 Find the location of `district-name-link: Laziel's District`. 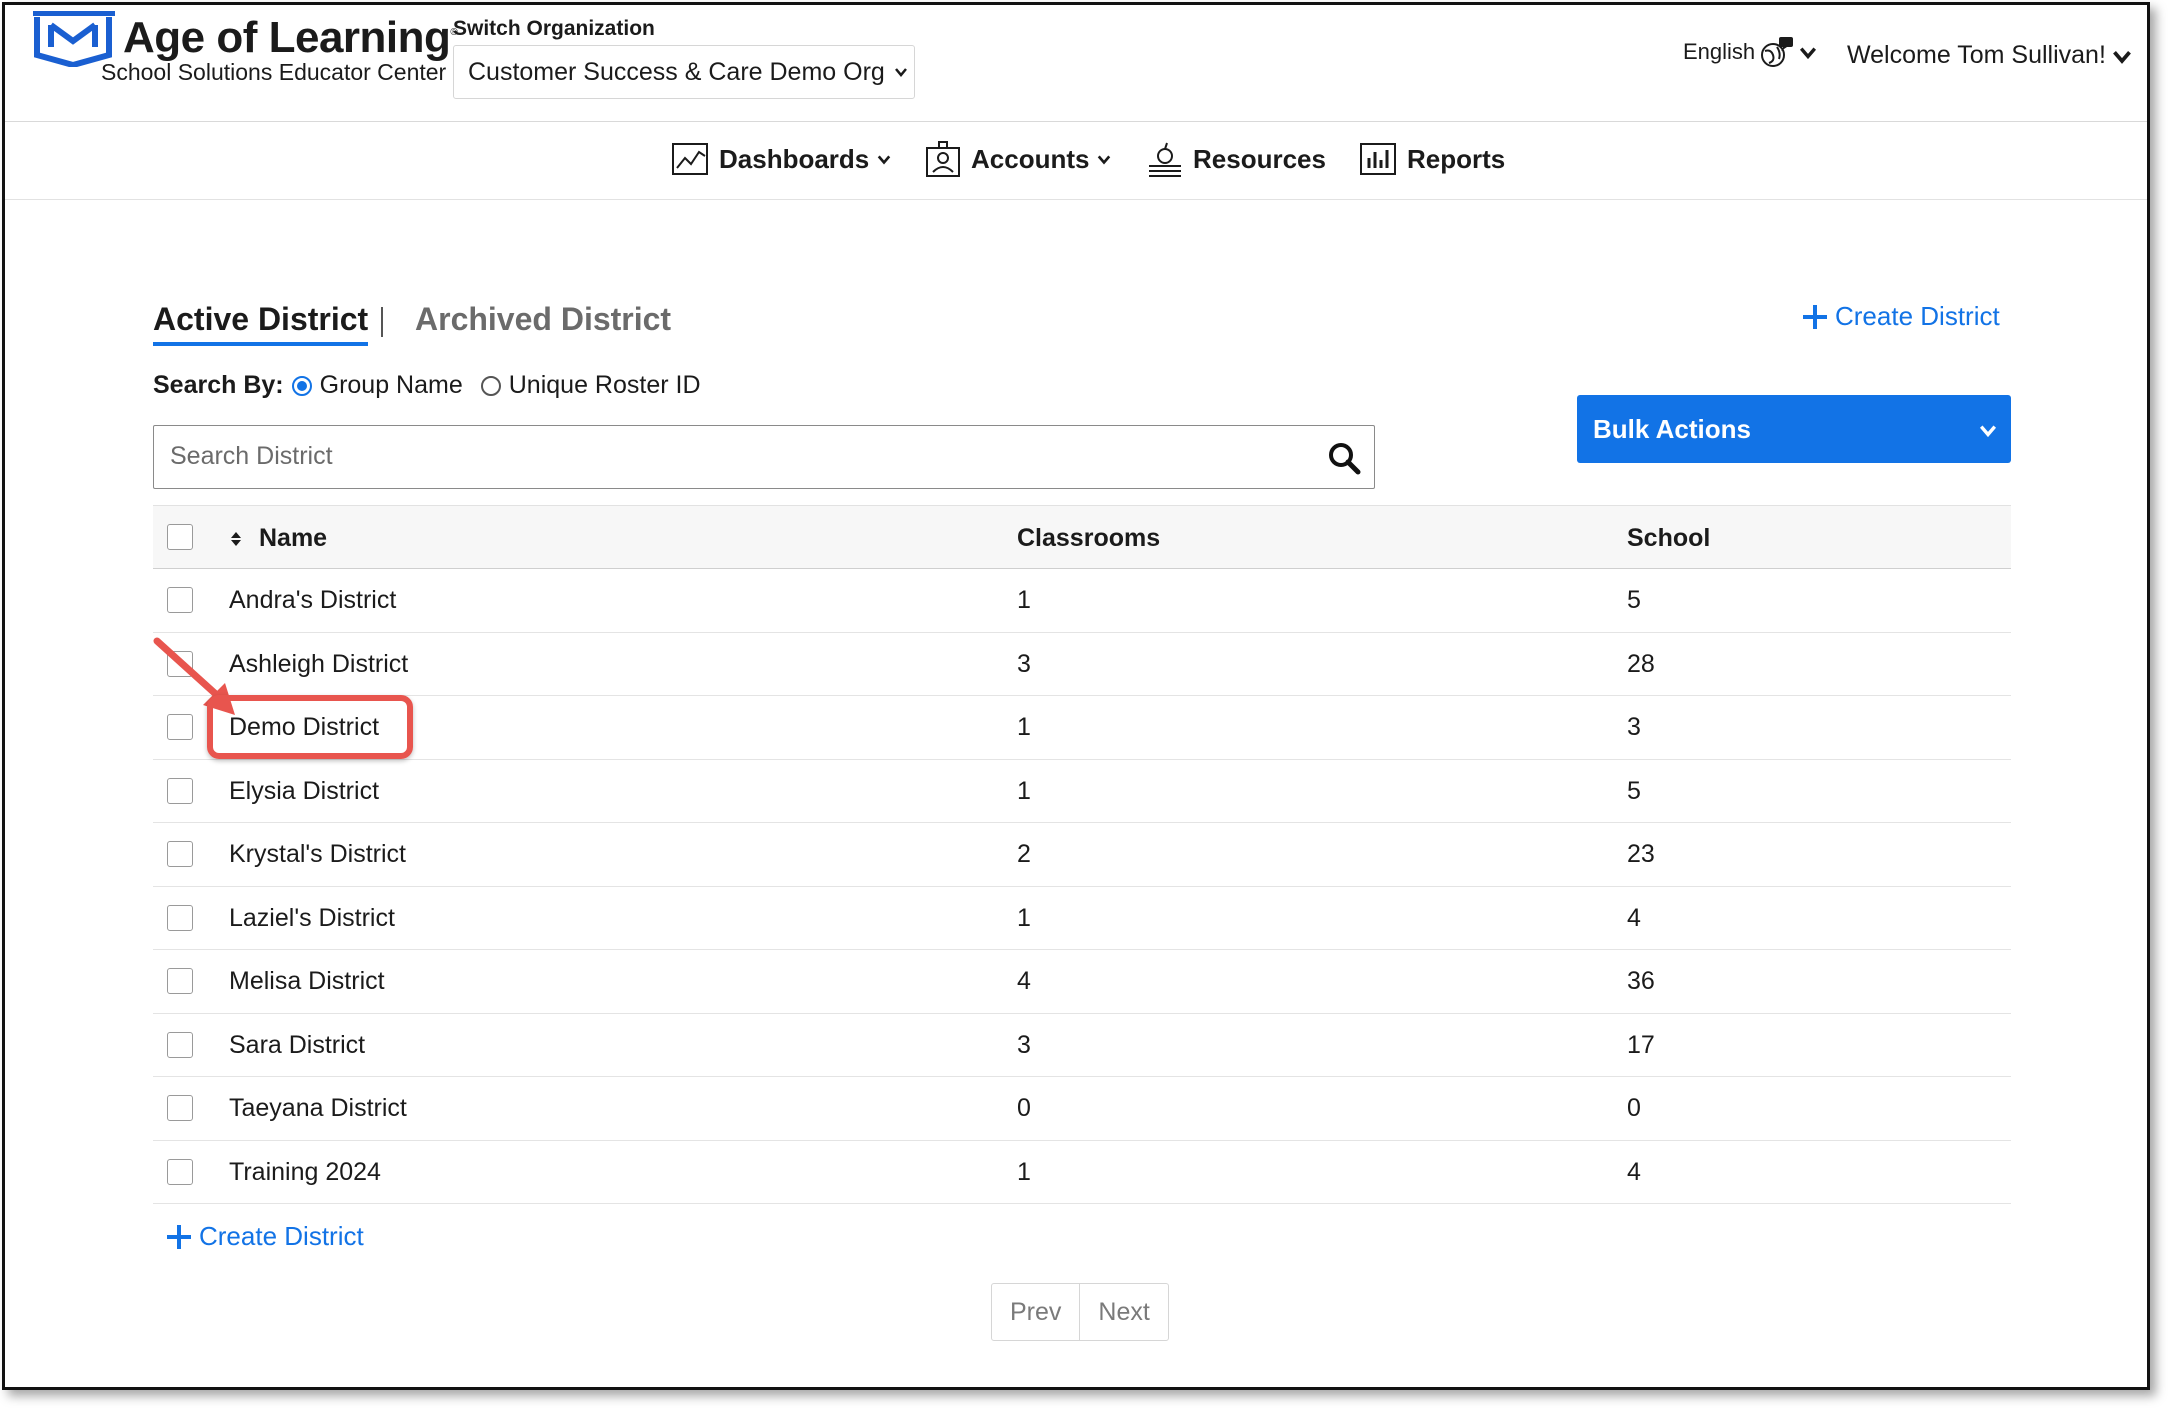

district-name-link: Laziel's District is located at coordinates (312, 918).